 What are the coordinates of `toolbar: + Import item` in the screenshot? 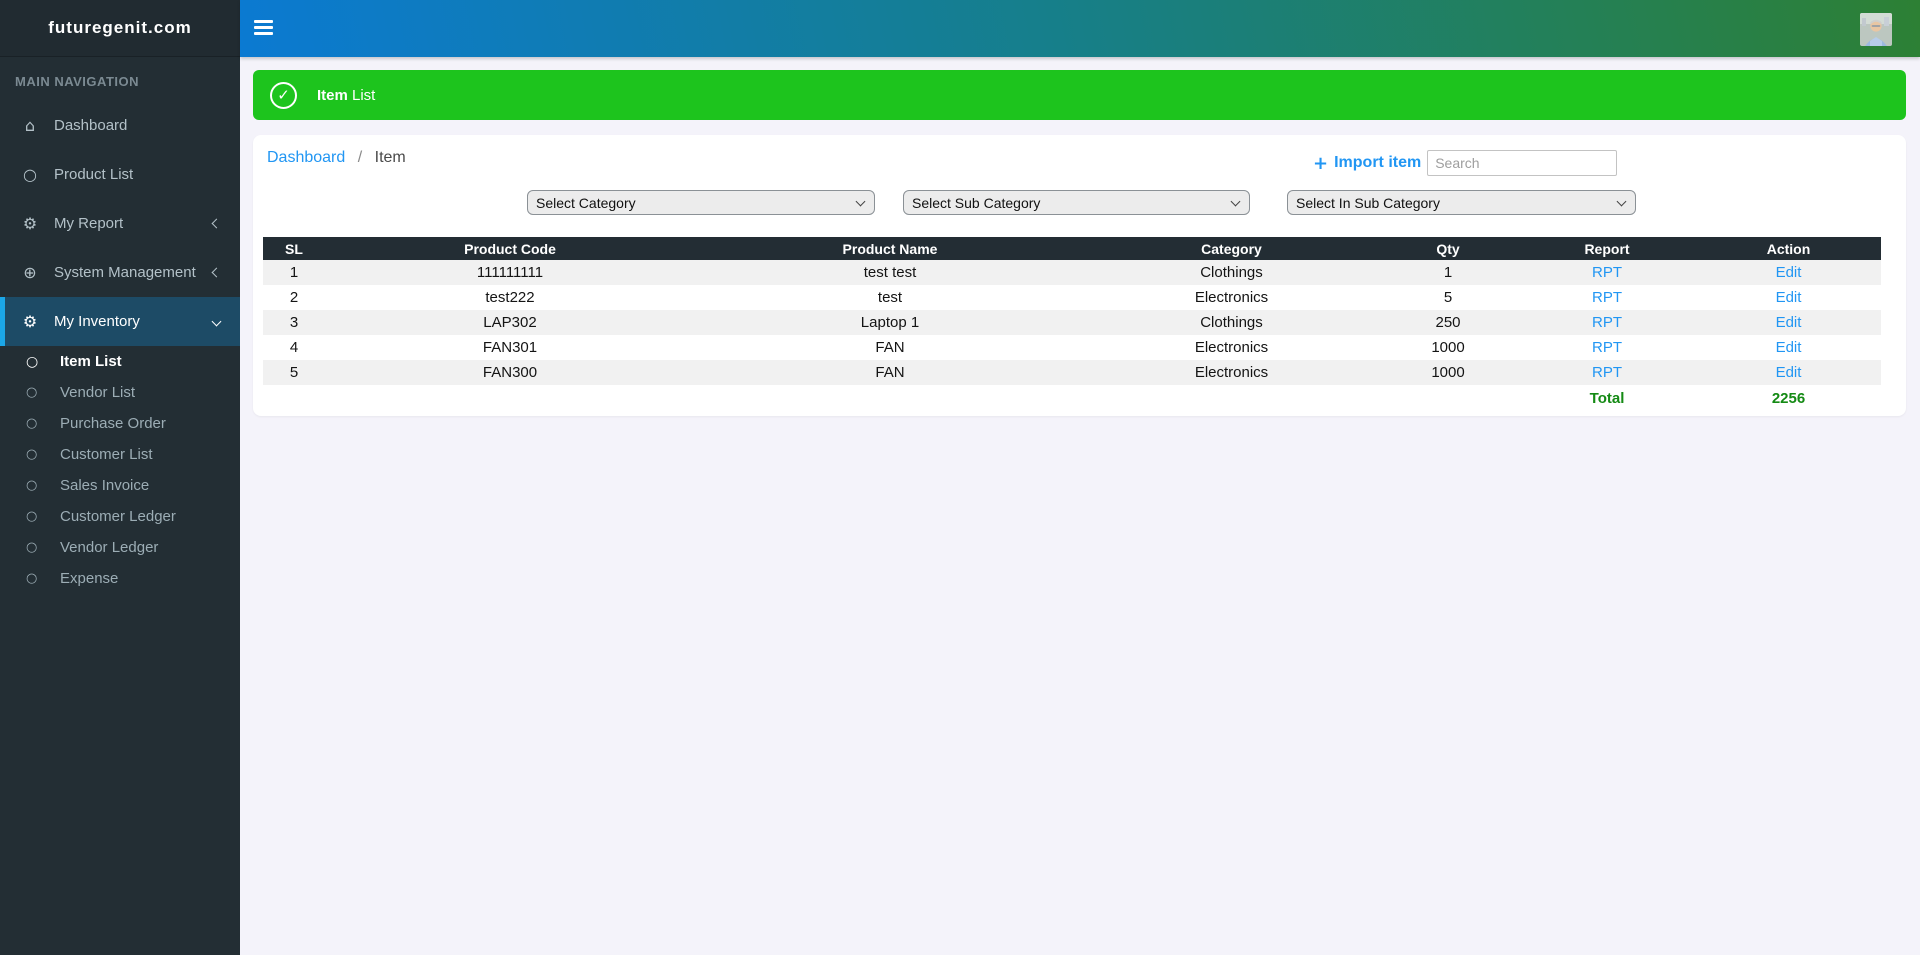 It's located at (1465, 163).